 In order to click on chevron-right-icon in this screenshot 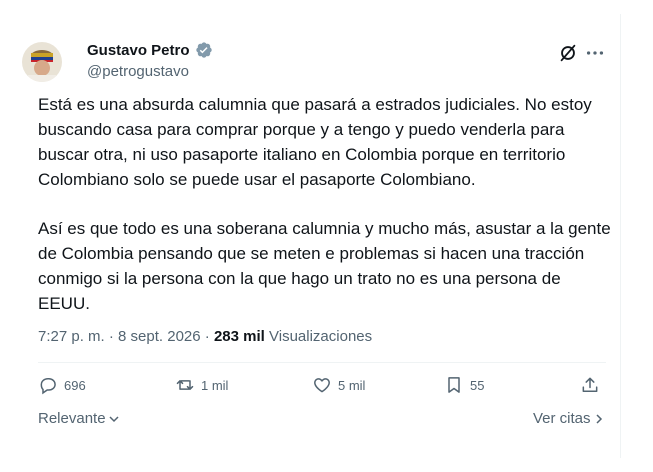, I will do `click(599, 418)`.